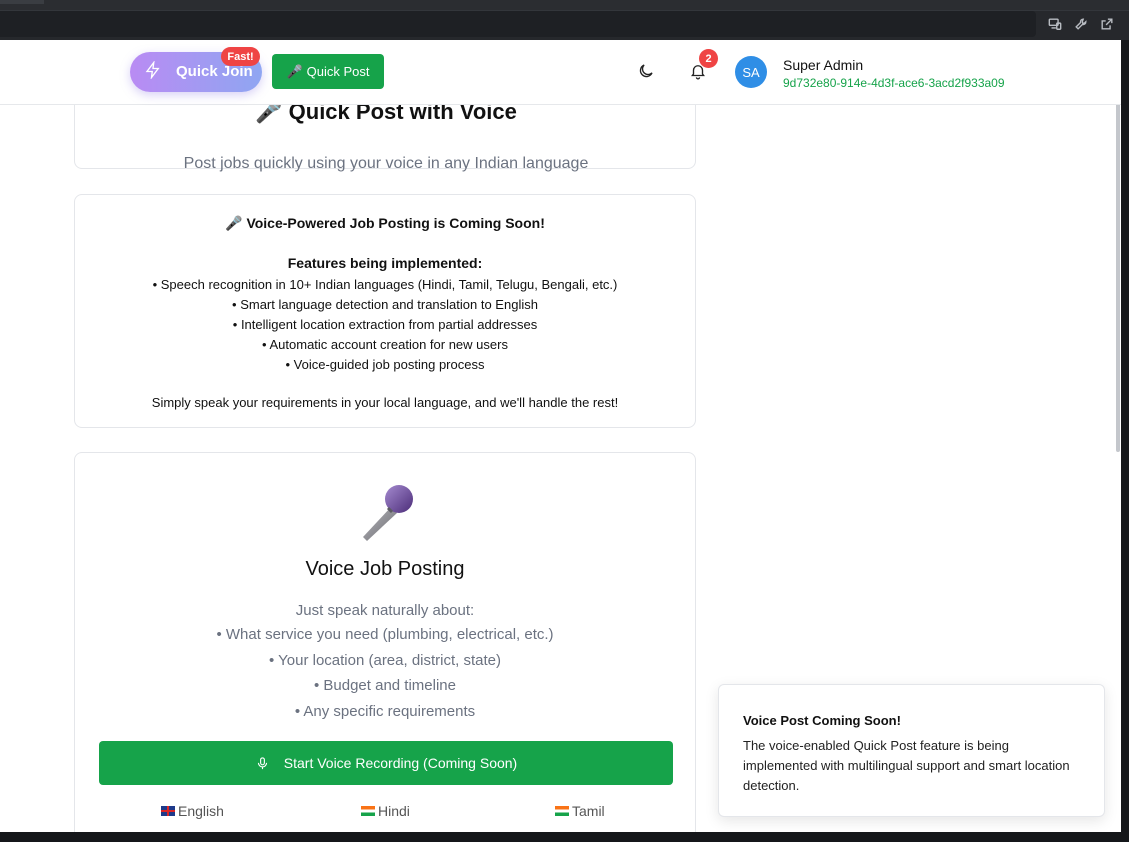 The height and width of the screenshot is (842, 1129). What do you see at coordinates (823, 65) in the screenshot?
I see `user-name: Super Admin` at bounding box center [823, 65].